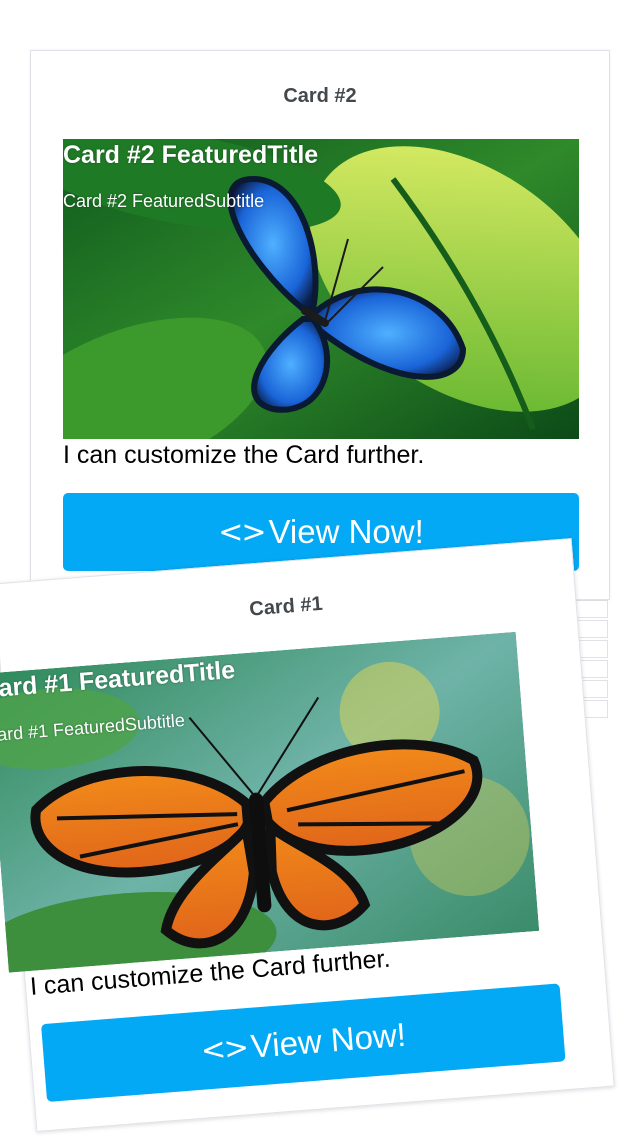 The height and width of the screenshot is (1136, 640). I want to click on featured-subtitle: Card #2 FeaturedSubtitle, so click(164, 201).